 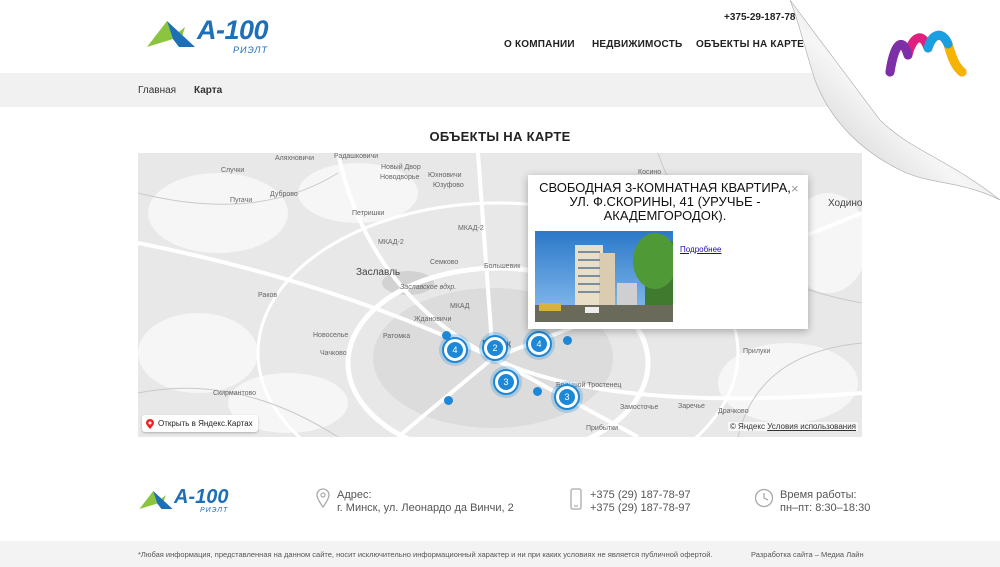 What do you see at coordinates (354, 495) in the screenshot?
I see `address-label: Адрес:` at bounding box center [354, 495].